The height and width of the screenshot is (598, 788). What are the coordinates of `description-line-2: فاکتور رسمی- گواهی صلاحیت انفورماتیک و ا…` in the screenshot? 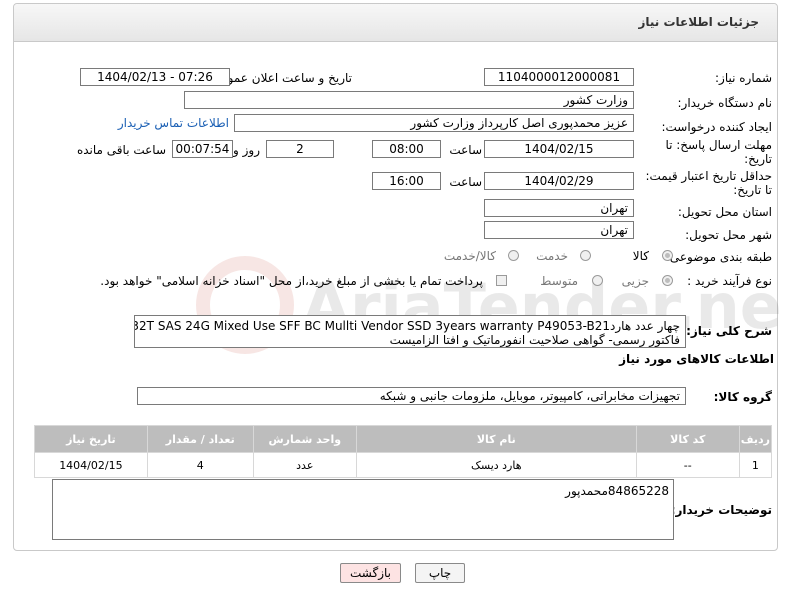 It's located at (534, 340).